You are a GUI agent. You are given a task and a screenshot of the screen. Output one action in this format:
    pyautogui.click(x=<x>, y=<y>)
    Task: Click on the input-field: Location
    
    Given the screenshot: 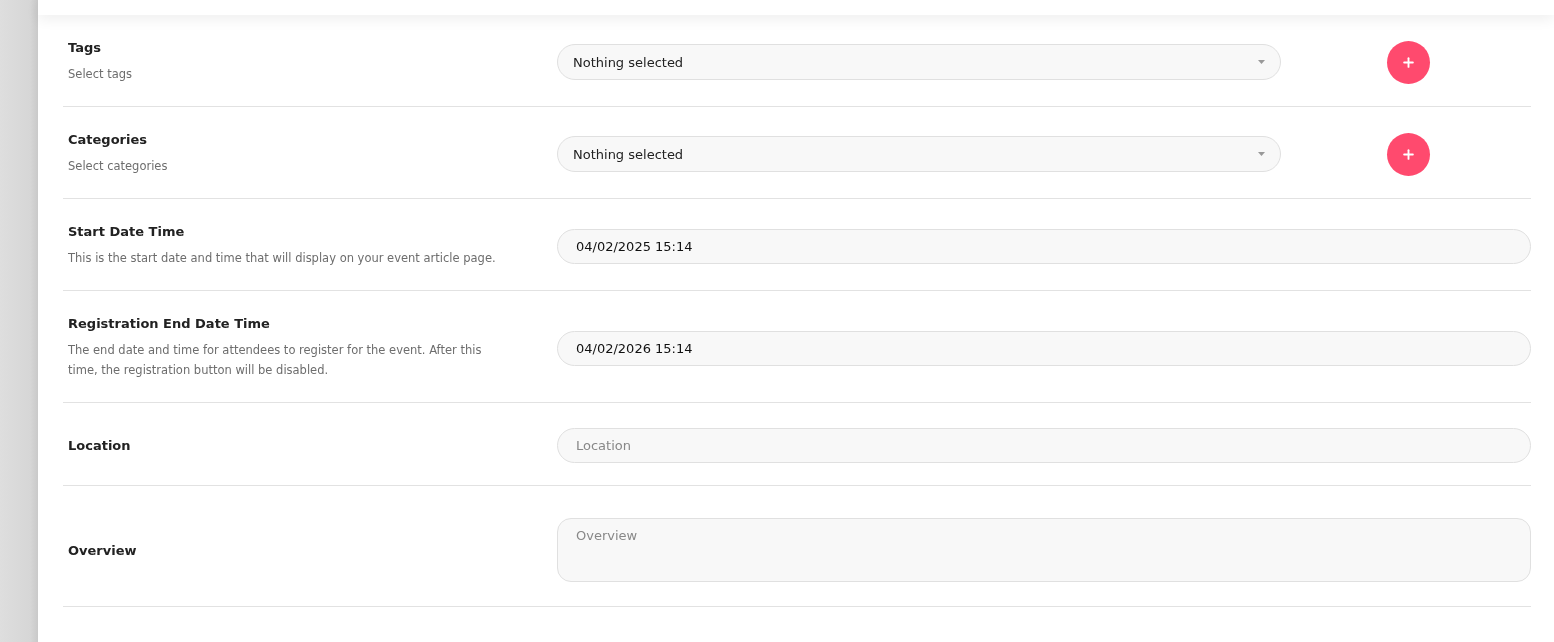 What is the action you would take?
    pyautogui.click(x=1044, y=445)
    